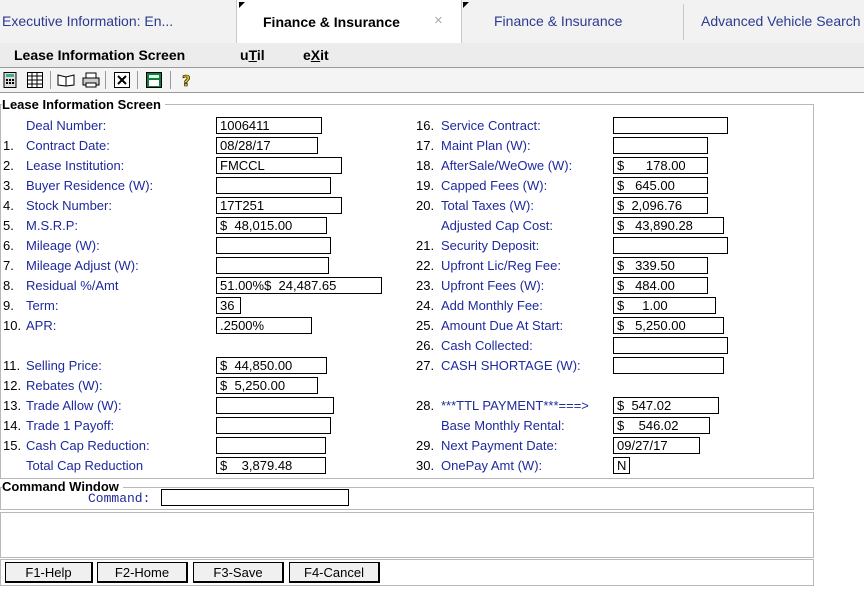  What do you see at coordinates (425, 325) in the screenshot?
I see `right-field-number: 25.` at bounding box center [425, 325].